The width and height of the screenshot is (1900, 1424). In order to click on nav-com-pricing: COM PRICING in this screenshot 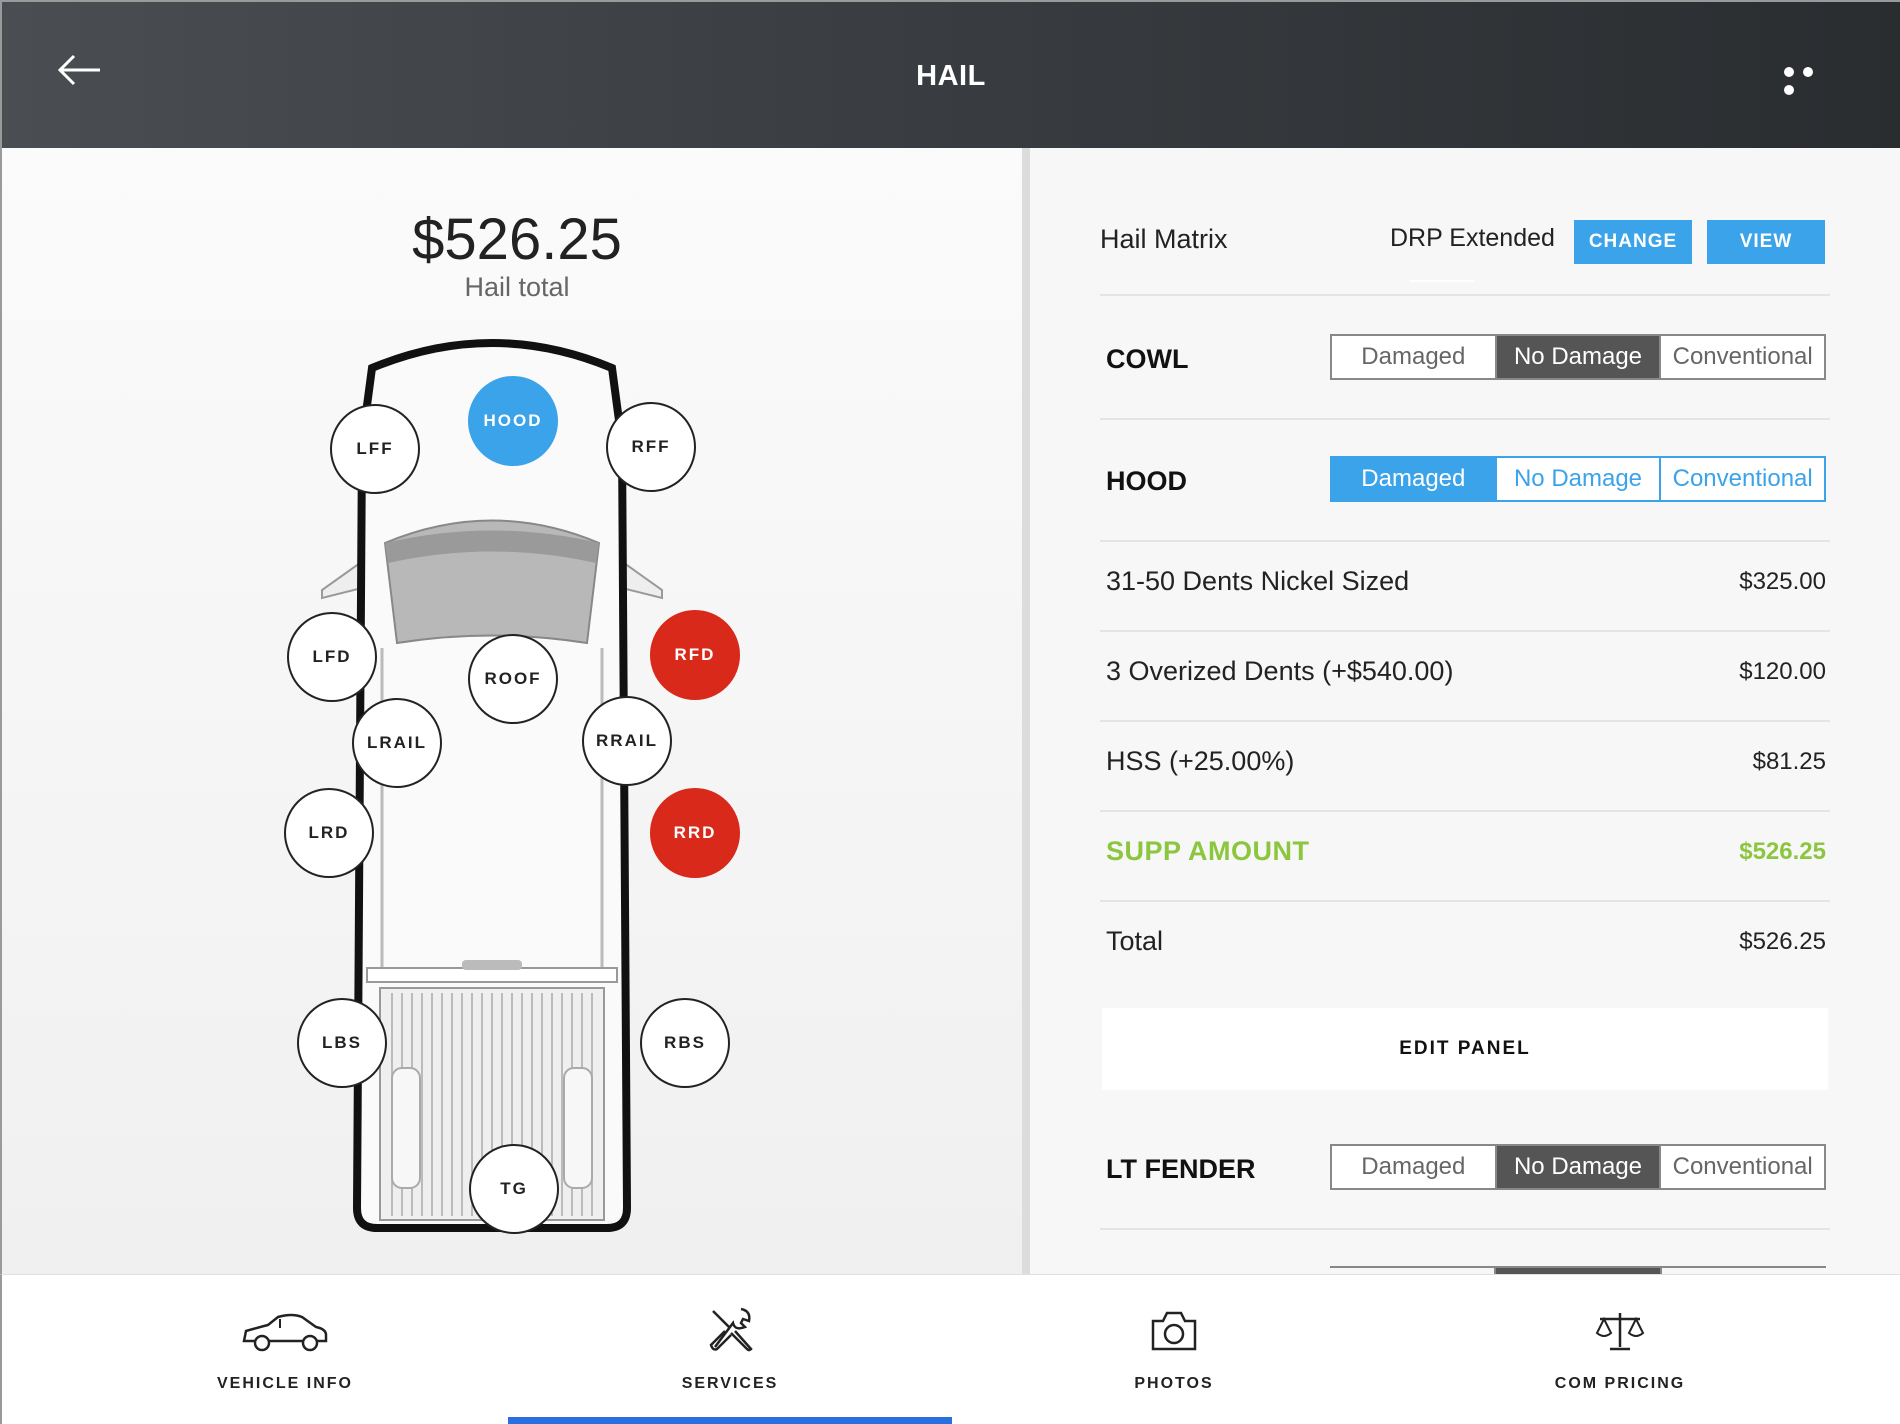, I will do `click(1620, 1349)`.